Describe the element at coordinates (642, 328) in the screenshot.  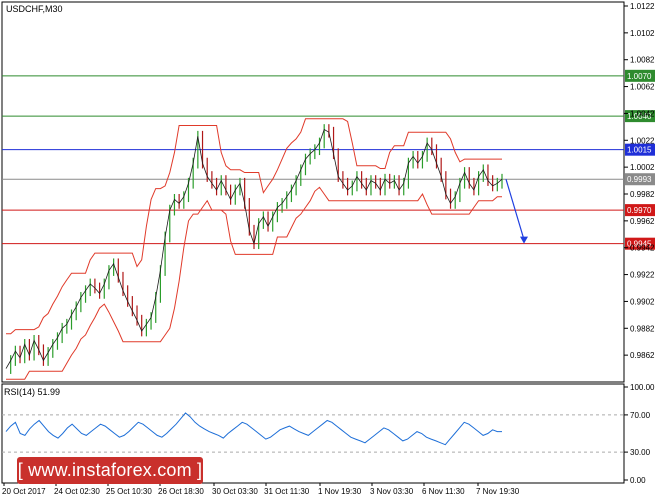
I see `y-tick-label: 0.9882` at that location.